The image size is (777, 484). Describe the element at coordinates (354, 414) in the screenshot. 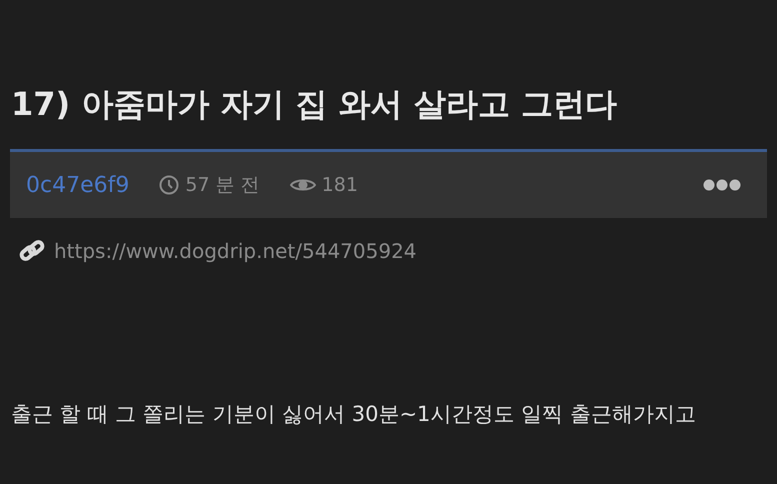

I see `post-body: 출근 할 때 그 쫄리는 기분이 싫어서 30분~1시간정도 일찍 출근해가지고` at that location.